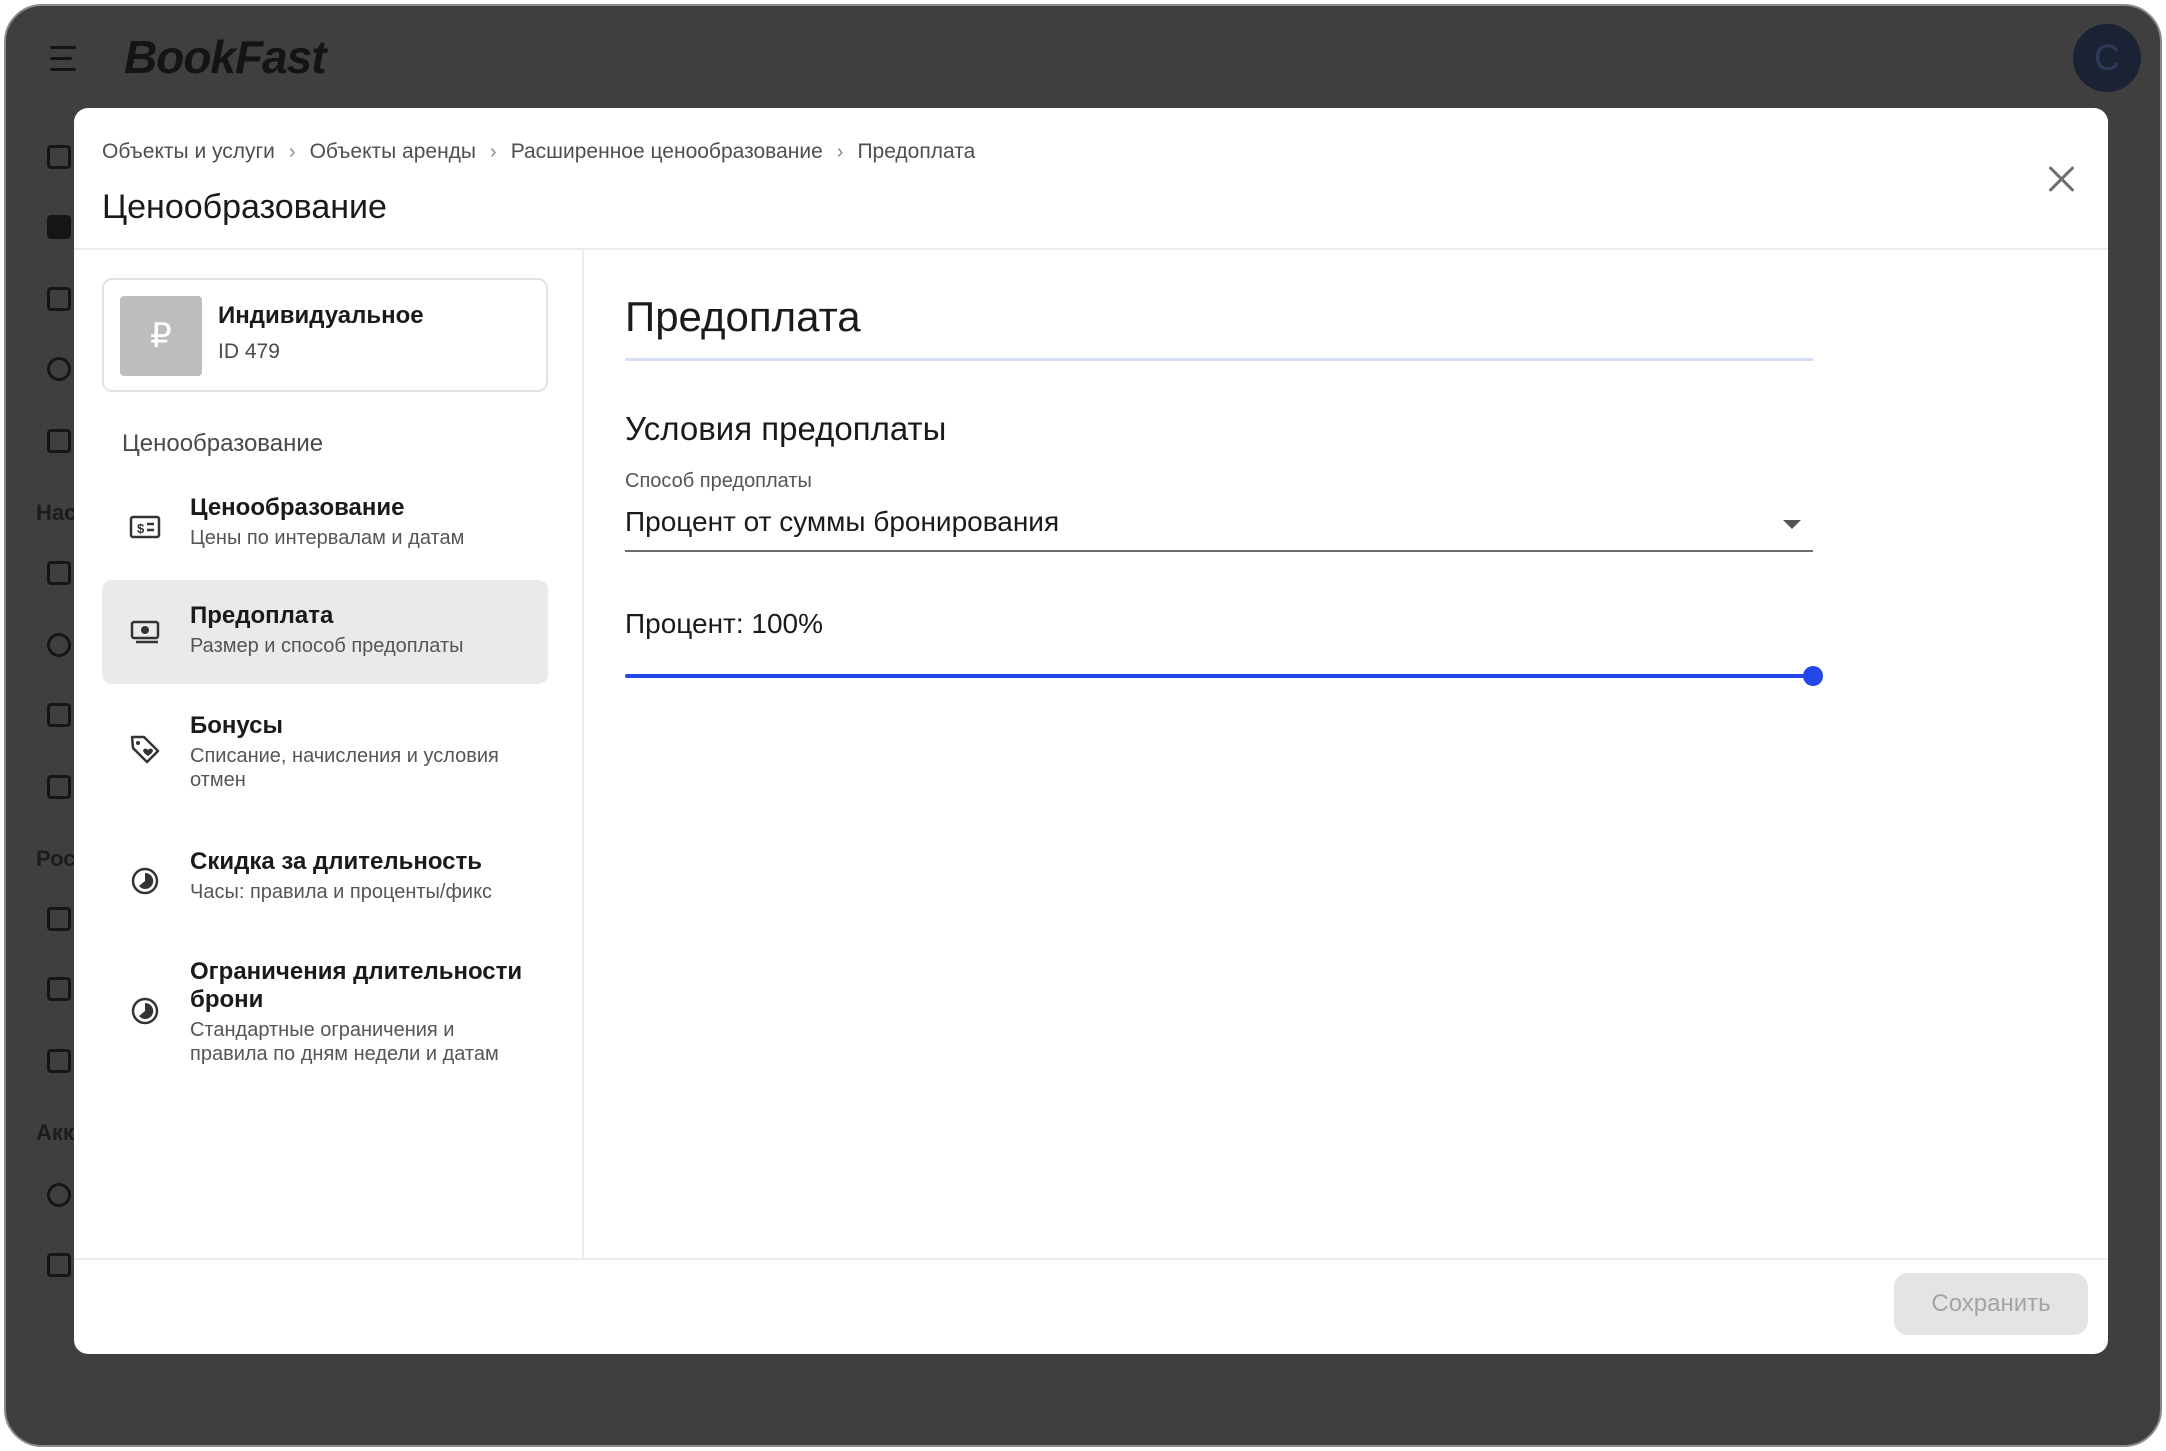  I want to click on nav-item-prepayment: Предоплата Размер и способ предоплаты, so click(325, 632).